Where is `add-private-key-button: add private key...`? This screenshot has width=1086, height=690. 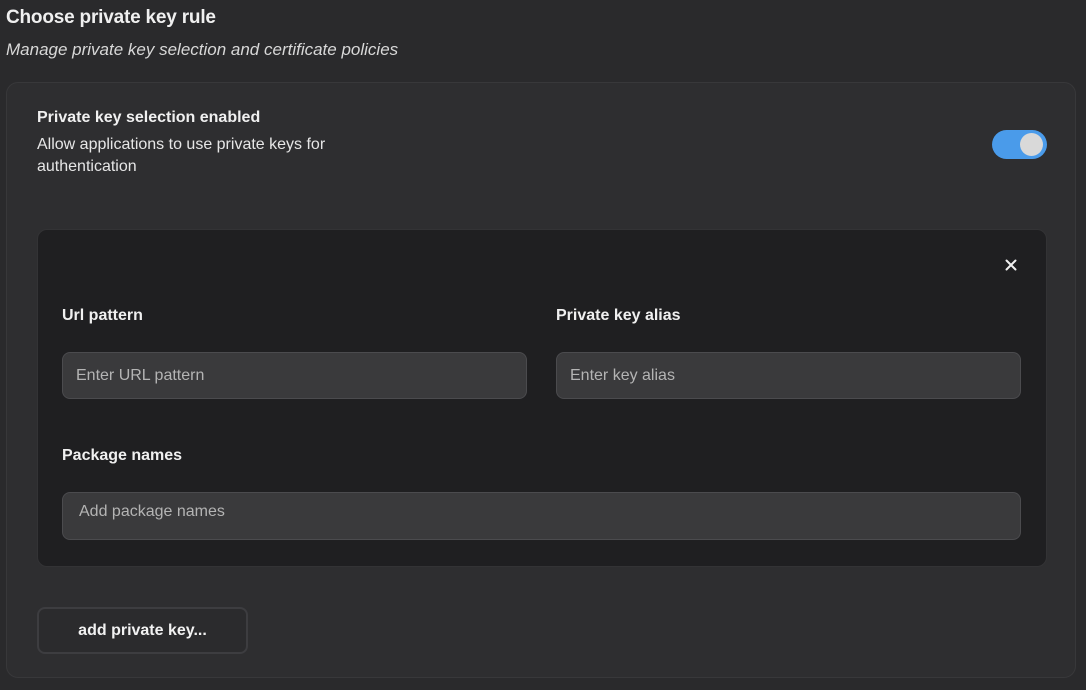 add-private-key-button: add private key... is located at coordinates (142, 630).